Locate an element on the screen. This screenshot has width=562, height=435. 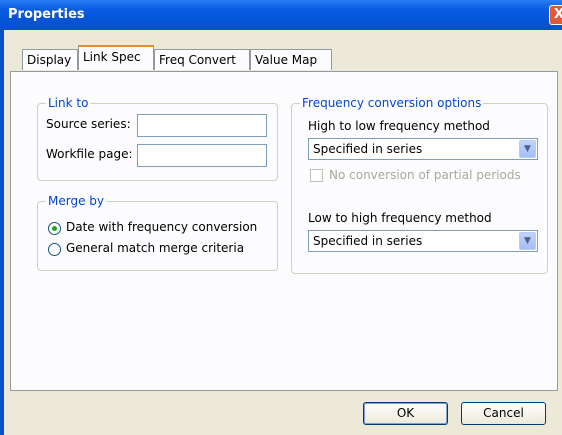
high-to-low-label: High to low frequency method is located at coordinates (399, 126).